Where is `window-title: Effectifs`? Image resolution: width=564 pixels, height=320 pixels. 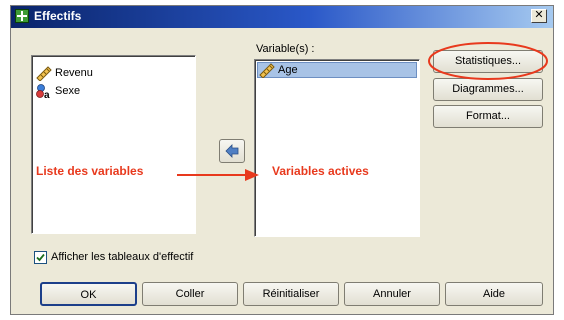 window-title: Effectifs is located at coordinates (58, 16).